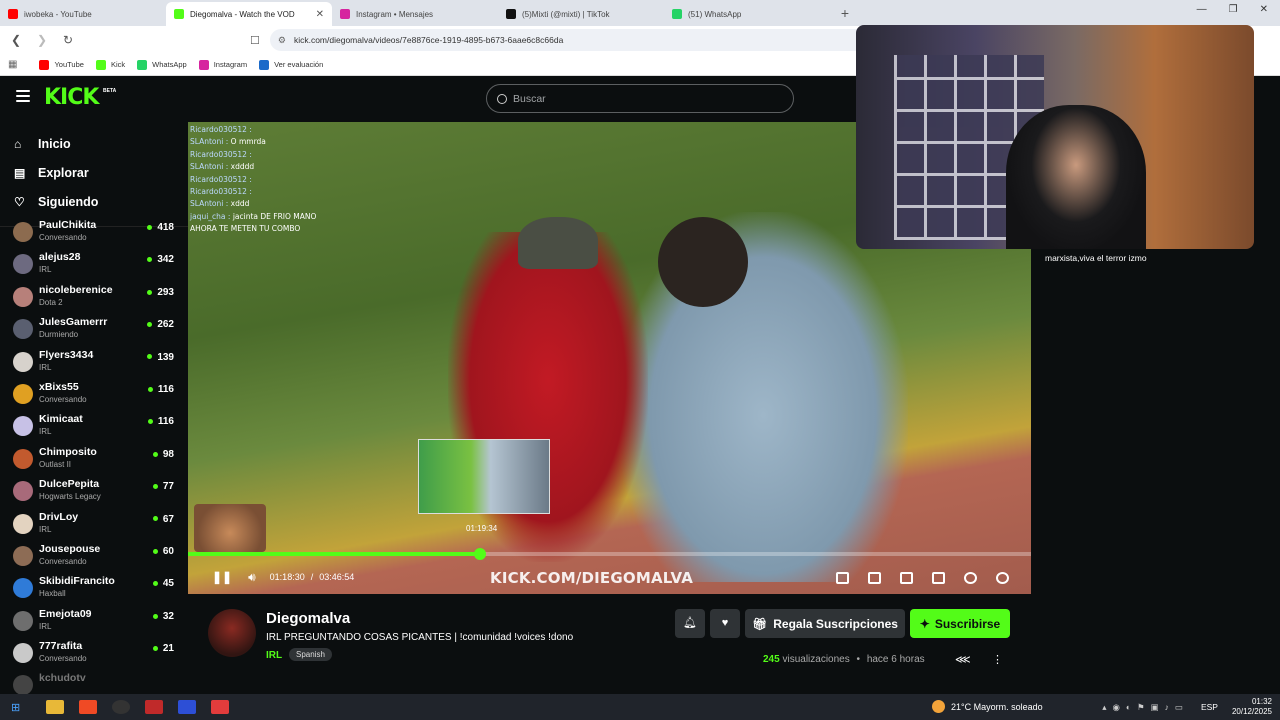 The image size is (1280, 720). Describe the element at coordinates (83, 14) in the screenshot. I see `browser-tab: iwobeka - YouTube` at that location.